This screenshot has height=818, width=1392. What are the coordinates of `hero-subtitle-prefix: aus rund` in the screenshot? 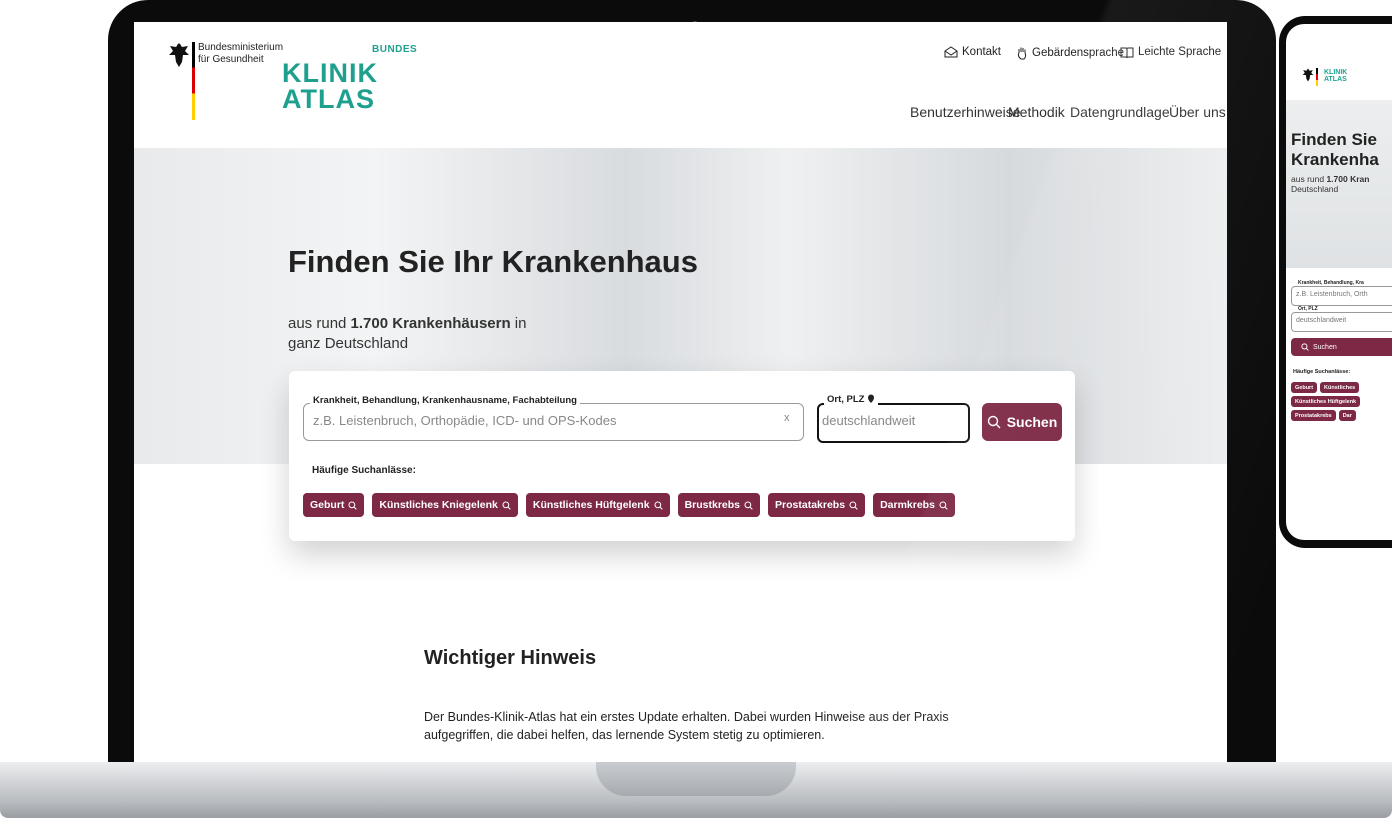 It's located at (319, 323).